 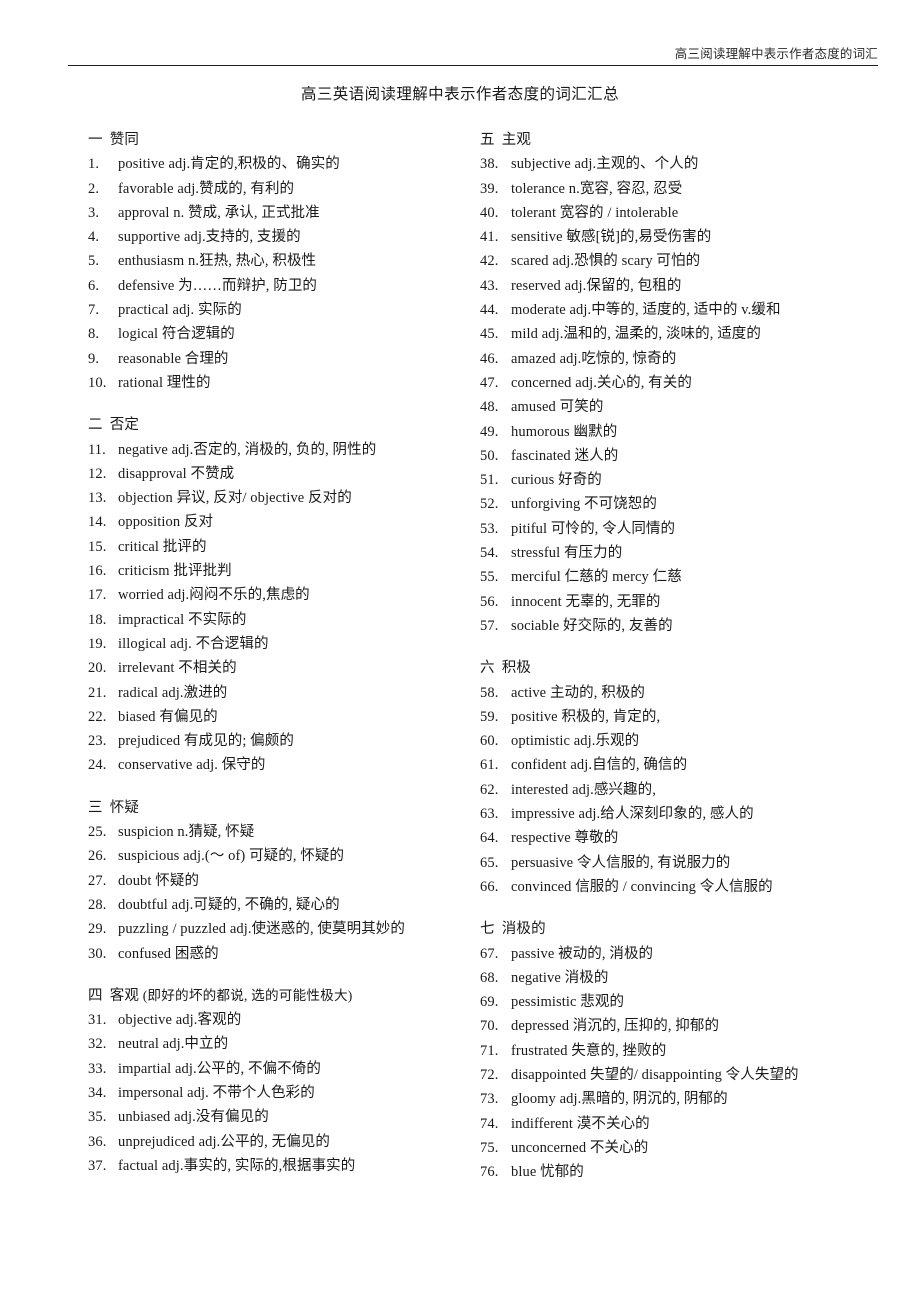 I want to click on entry-number: 22., so click(x=97, y=716).